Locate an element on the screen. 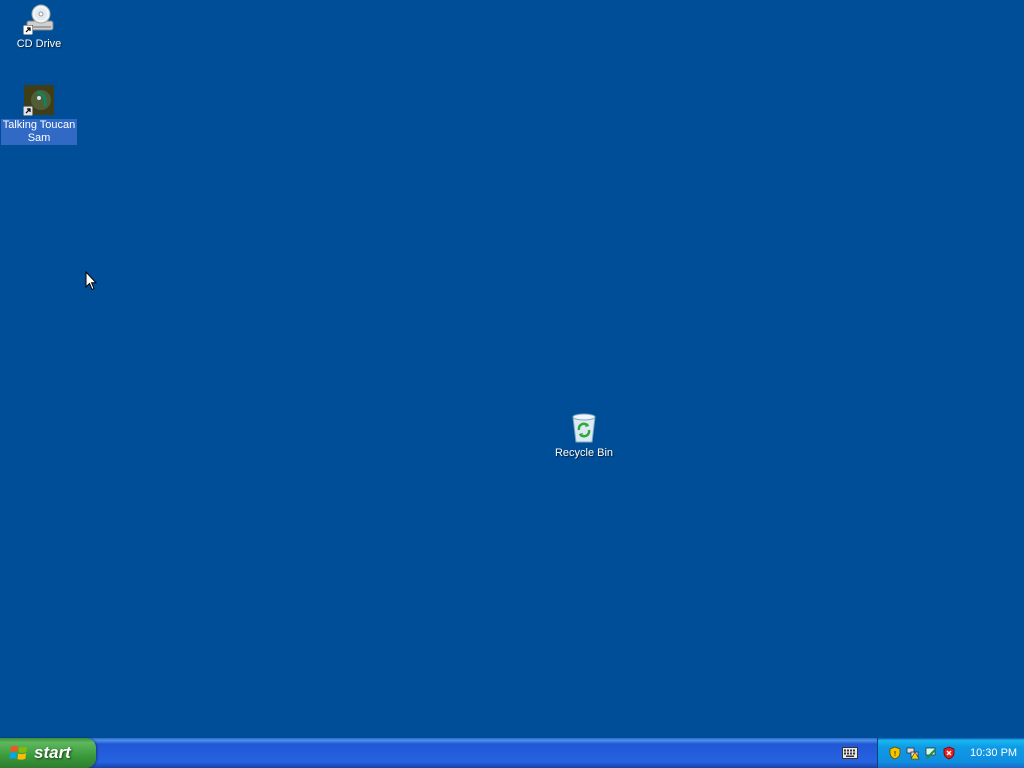  desktop-icon-label: Recycle Bin is located at coordinates (584, 453).